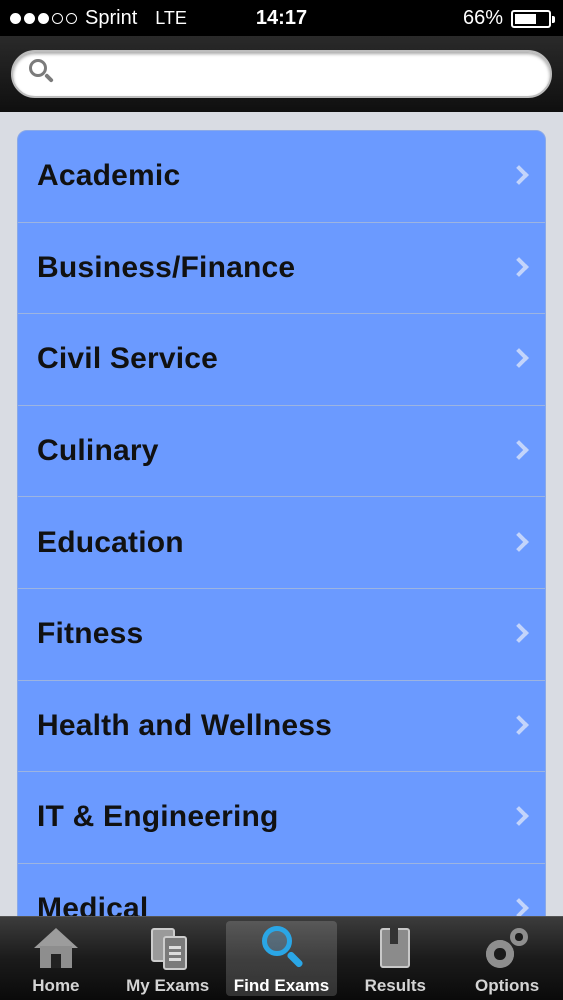 The height and width of the screenshot is (1000, 563). What do you see at coordinates (90, 634) in the screenshot?
I see `list-item-label: Fitness` at bounding box center [90, 634].